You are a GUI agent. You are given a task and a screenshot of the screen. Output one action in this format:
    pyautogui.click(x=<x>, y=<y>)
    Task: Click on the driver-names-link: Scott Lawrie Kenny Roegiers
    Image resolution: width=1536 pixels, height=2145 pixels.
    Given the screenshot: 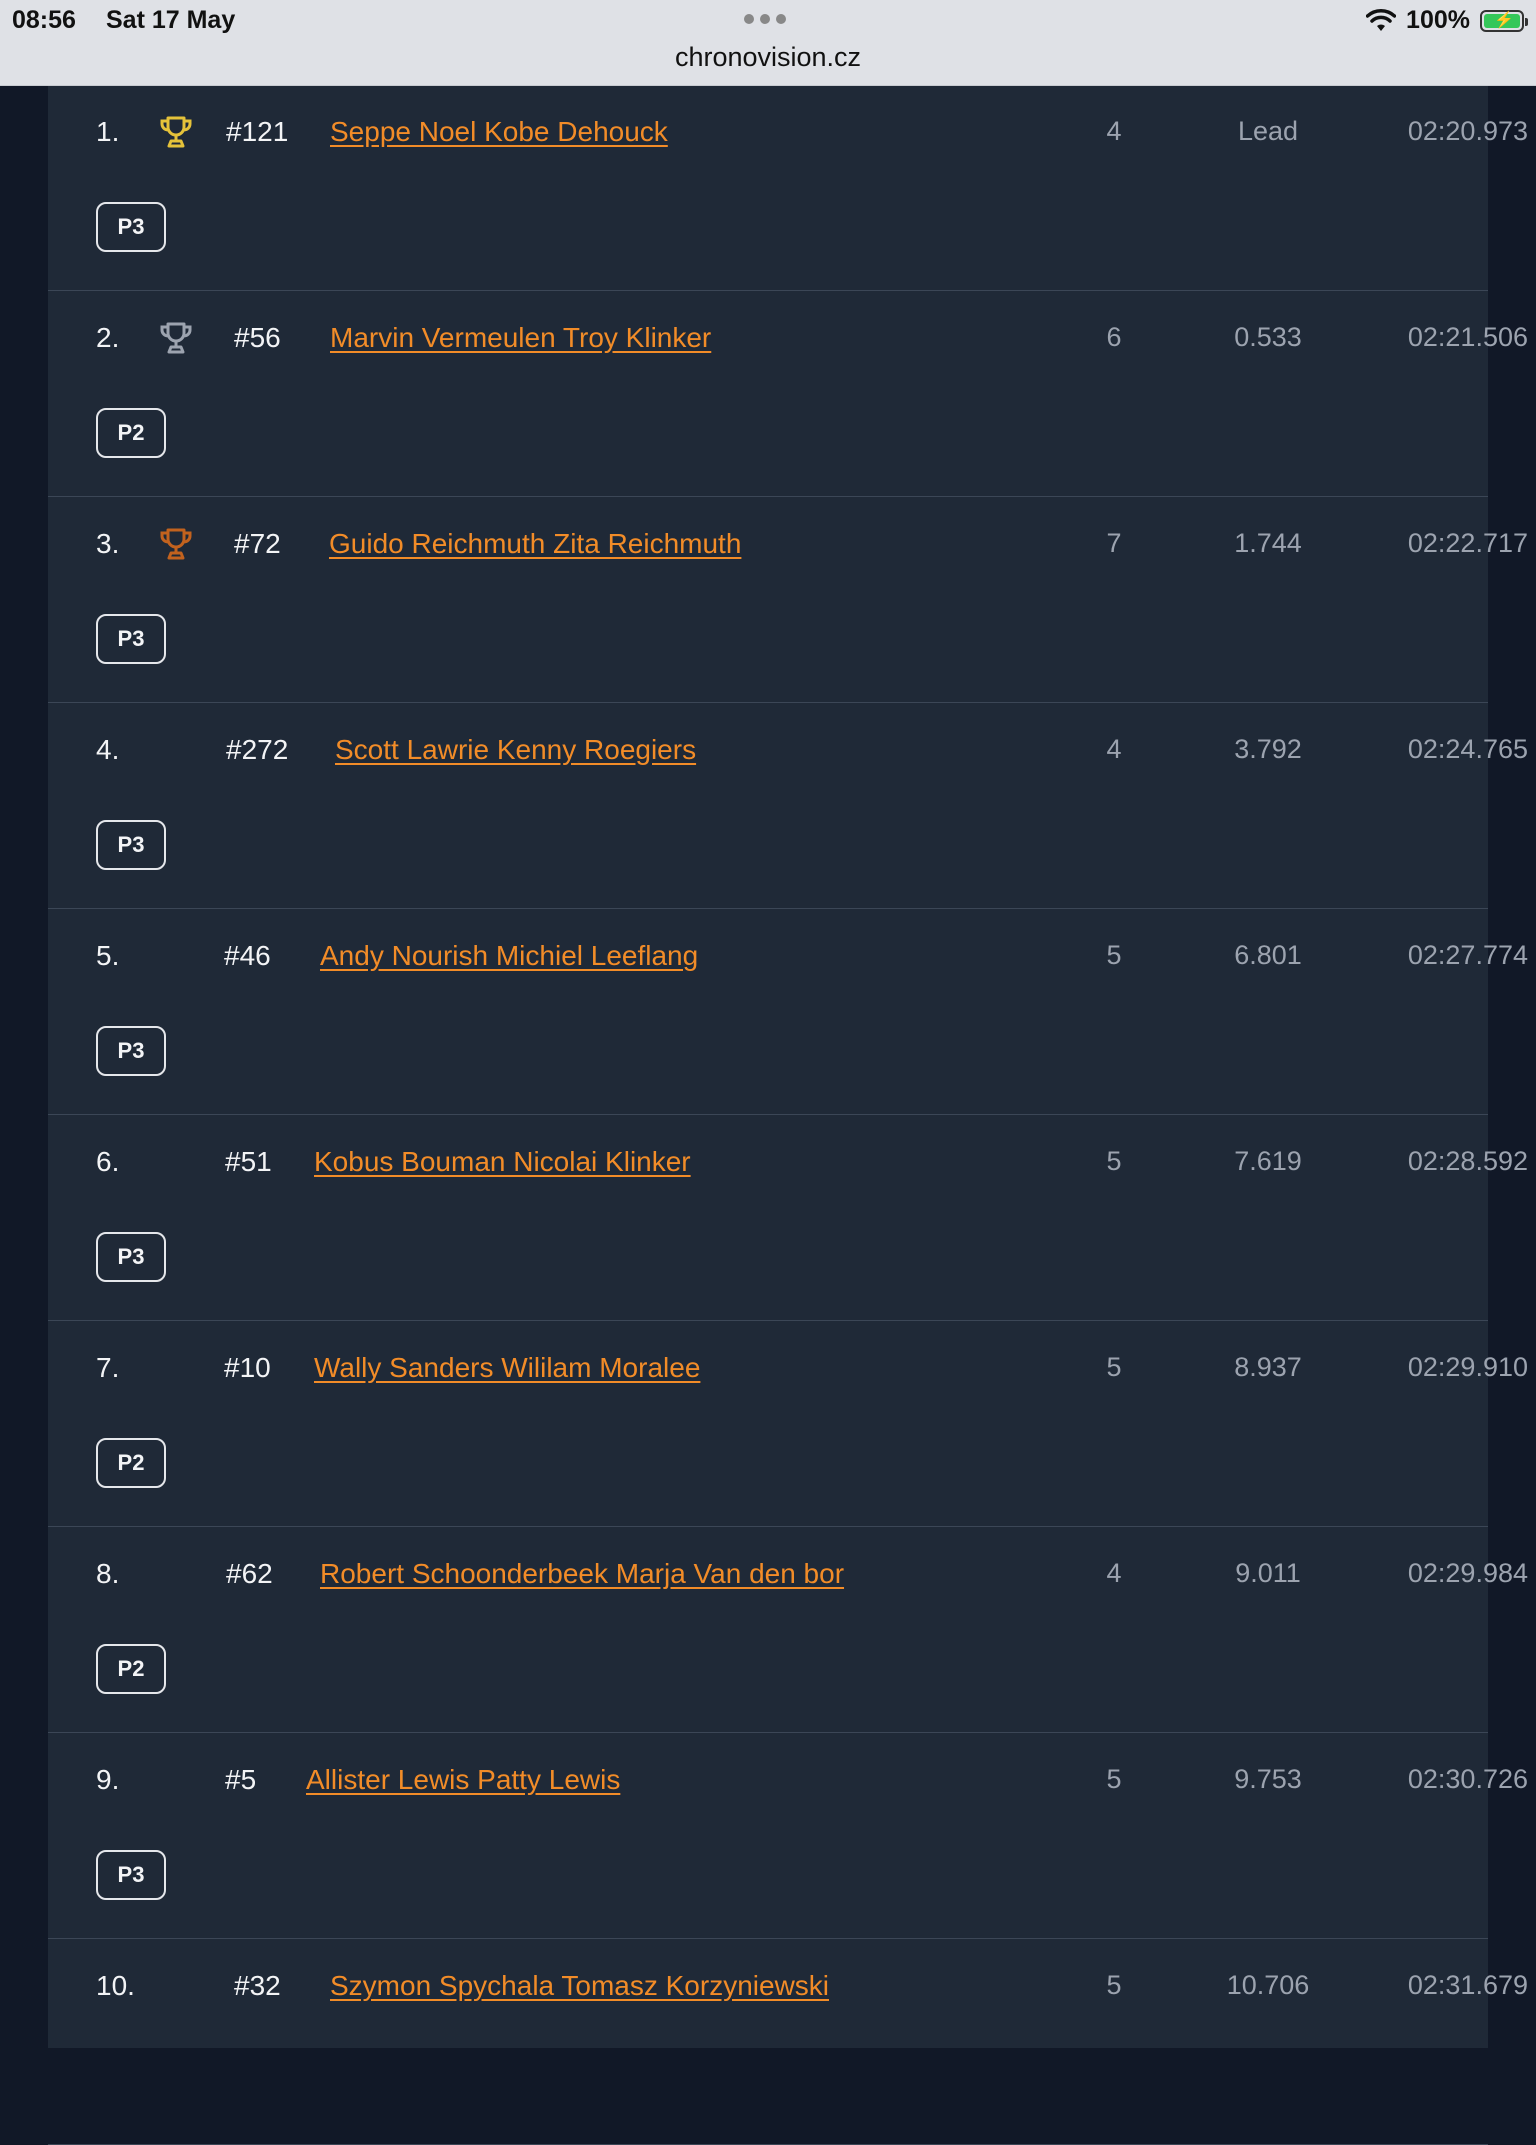 What is the action you would take?
    pyautogui.click(x=515, y=750)
    